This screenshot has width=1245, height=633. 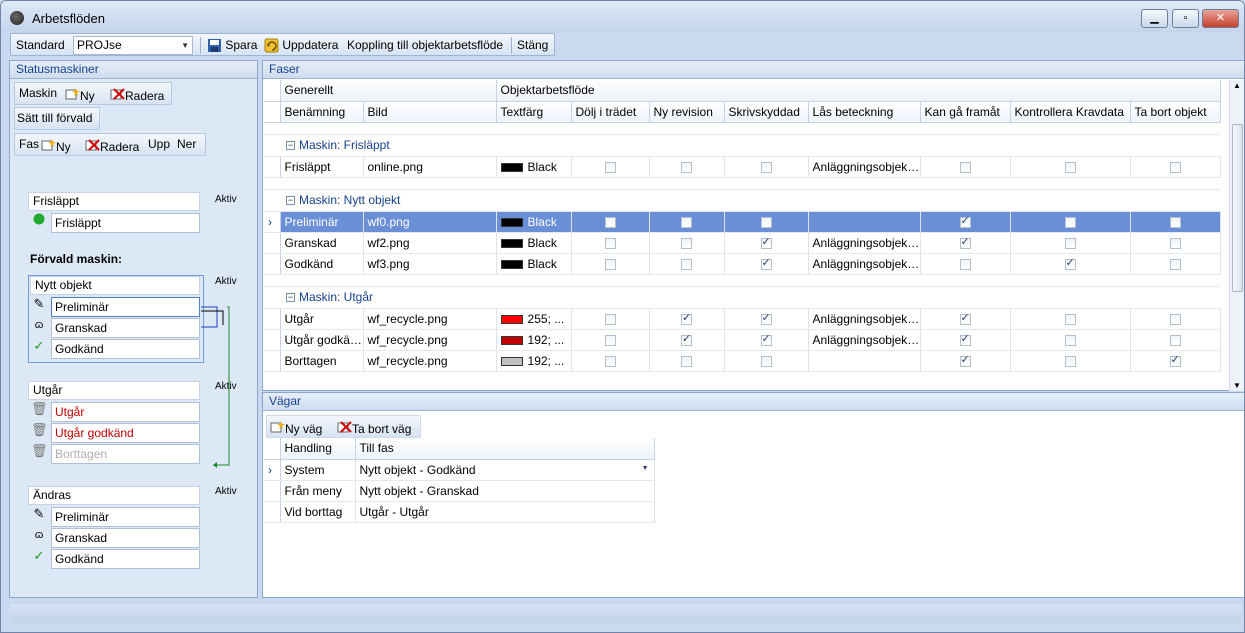 What do you see at coordinates (125, 433) in the screenshot?
I see `state-utgar-godkand: Utgår godkänd` at bounding box center [125, 433].